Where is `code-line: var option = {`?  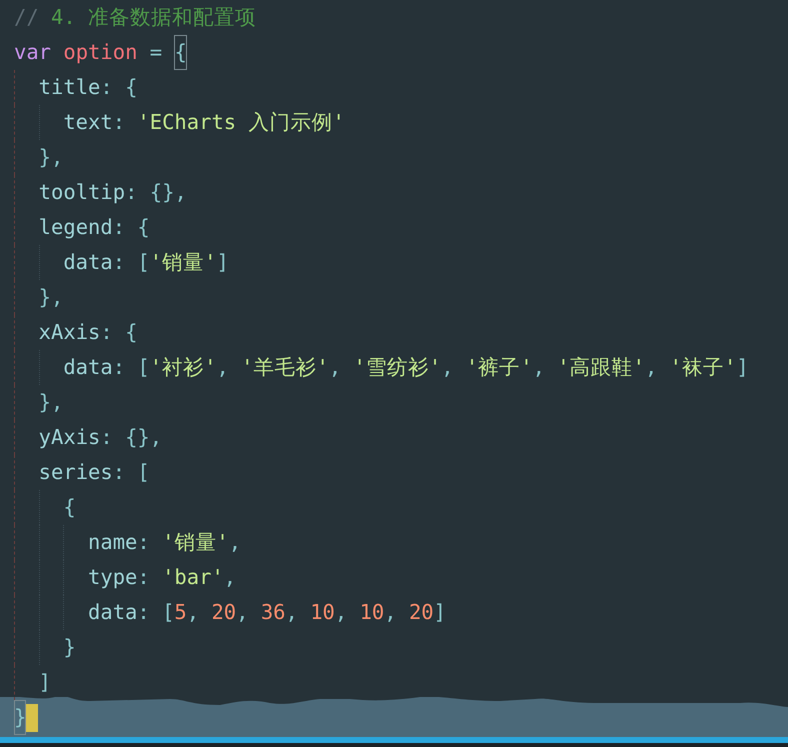
code-line: var option = { is located at coordinates (100, 52).